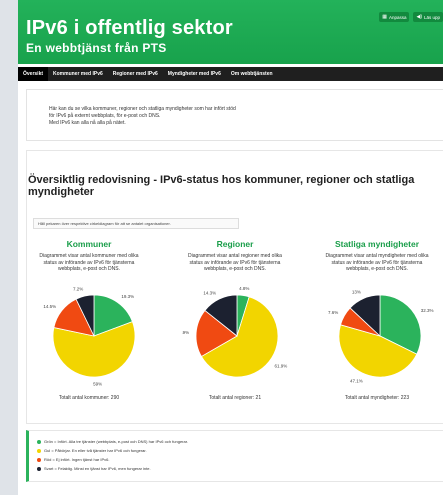 This screenshot has height=495, width=443. What do you see at coordinates (209, 292) in the screenshot?
I see `pie-slice-label: 14.3%` at bounding box center [209, 292].